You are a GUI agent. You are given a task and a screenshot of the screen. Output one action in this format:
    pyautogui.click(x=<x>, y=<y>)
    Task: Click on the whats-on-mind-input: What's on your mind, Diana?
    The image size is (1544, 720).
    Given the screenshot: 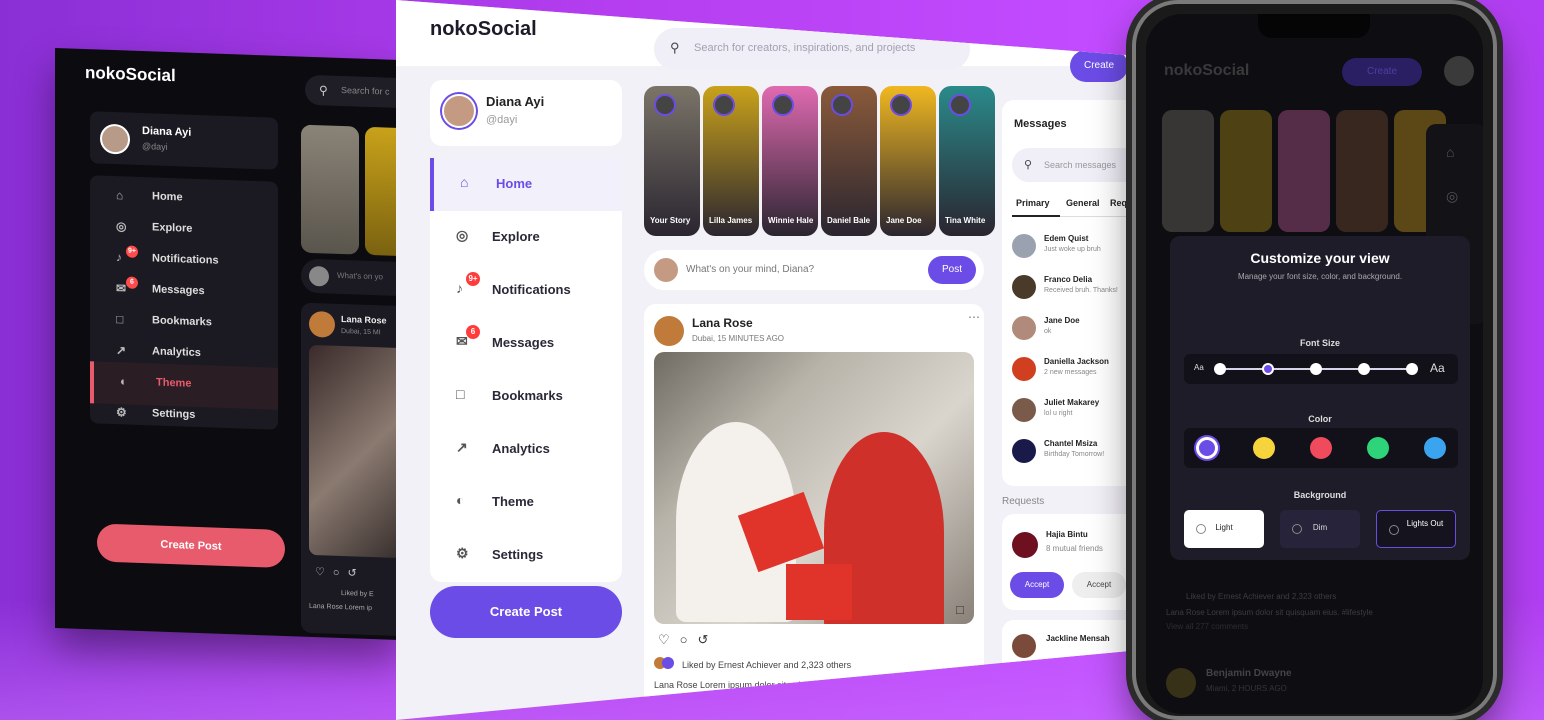 What is the action you would take?
    pyautogui.click(x=750, y=269)
    